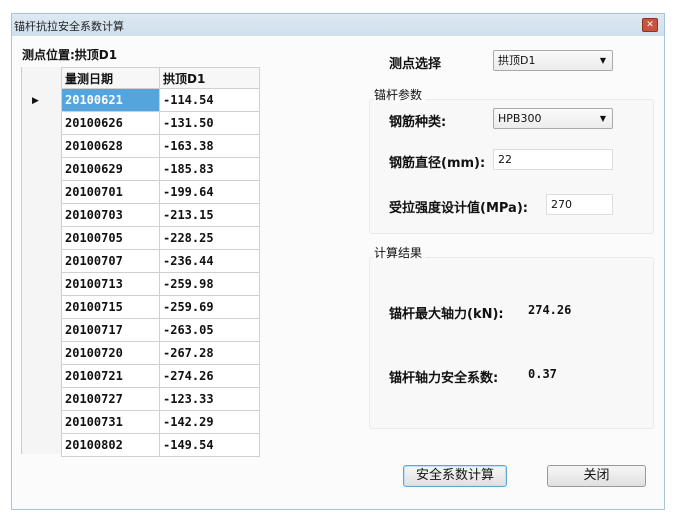  What do you see at coordinates (110, 353) in the screenshot?
I see `date-cell: 20100720` at bounding box center [110, 353].